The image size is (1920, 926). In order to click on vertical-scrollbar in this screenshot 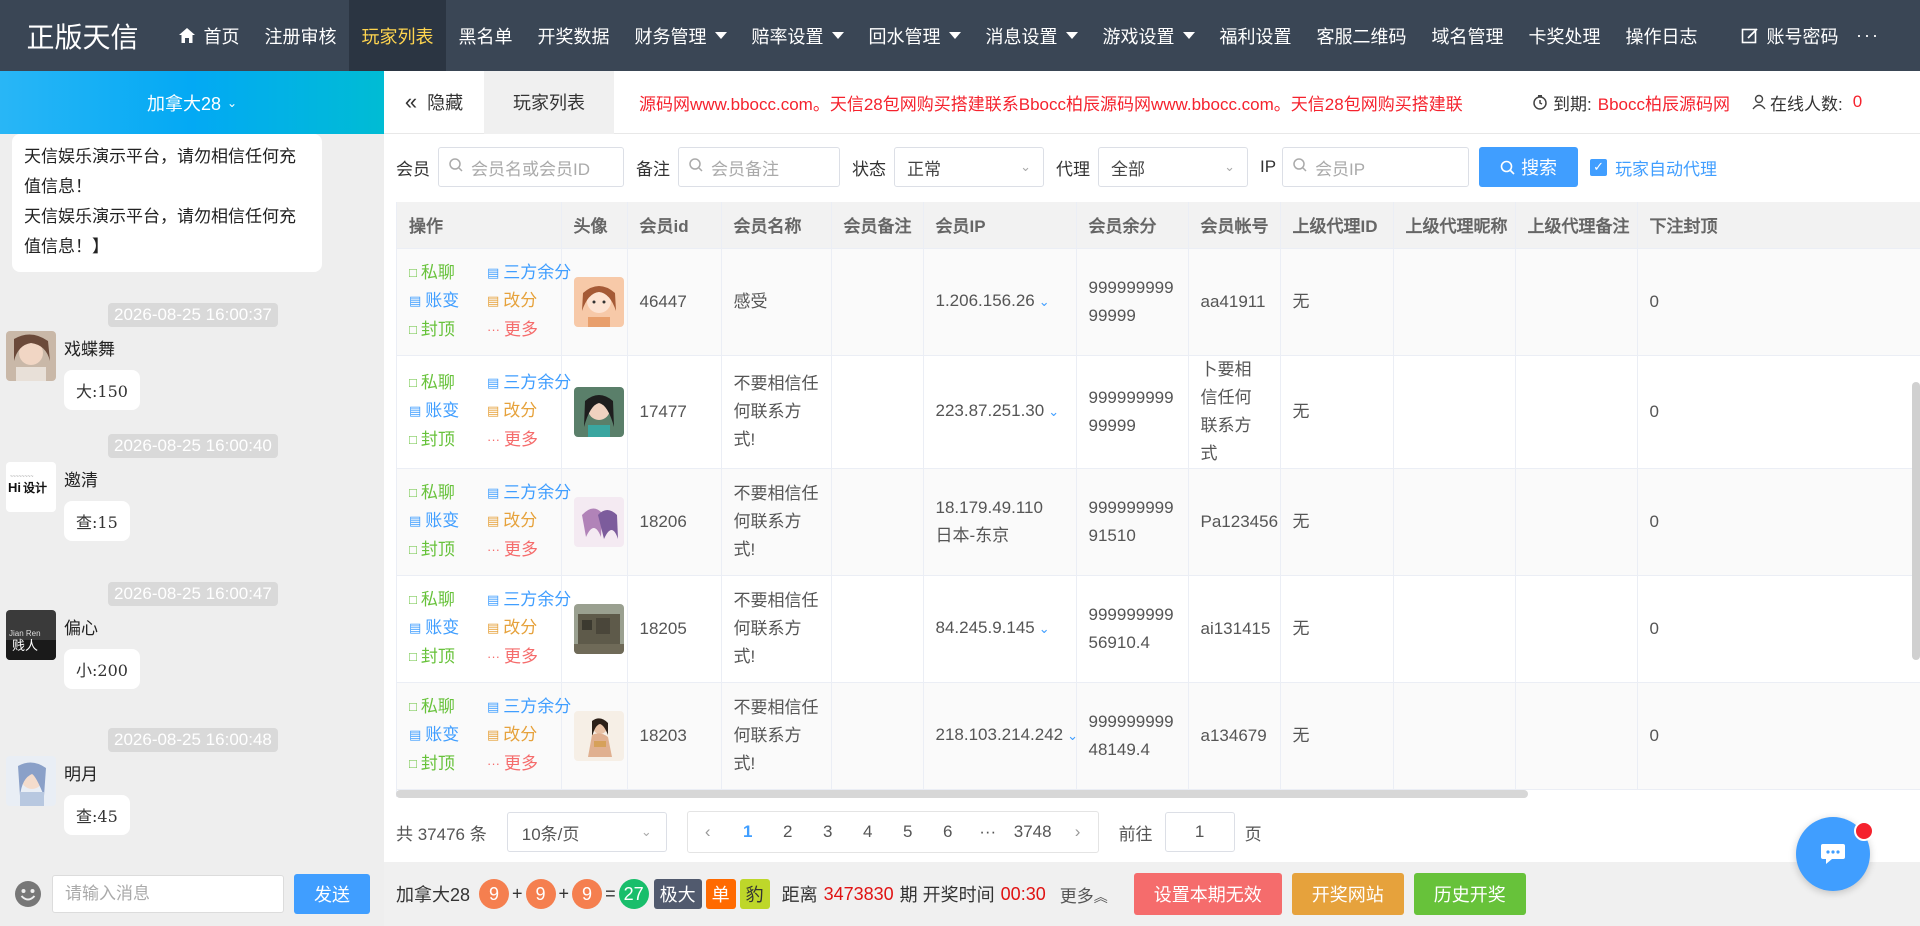, I will do `click(1916, 521)`.